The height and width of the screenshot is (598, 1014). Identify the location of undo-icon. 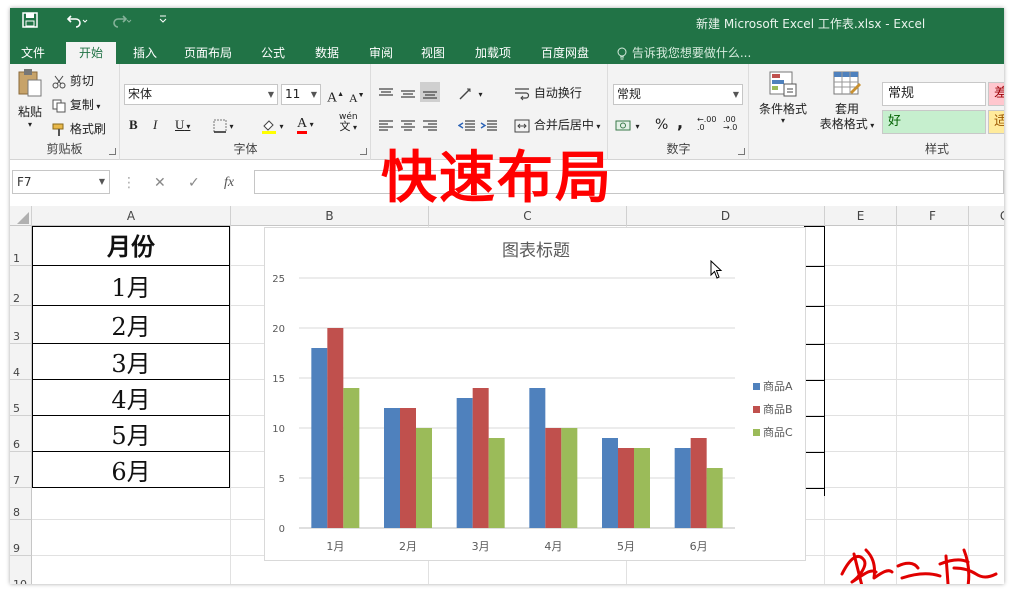
(77, 22).